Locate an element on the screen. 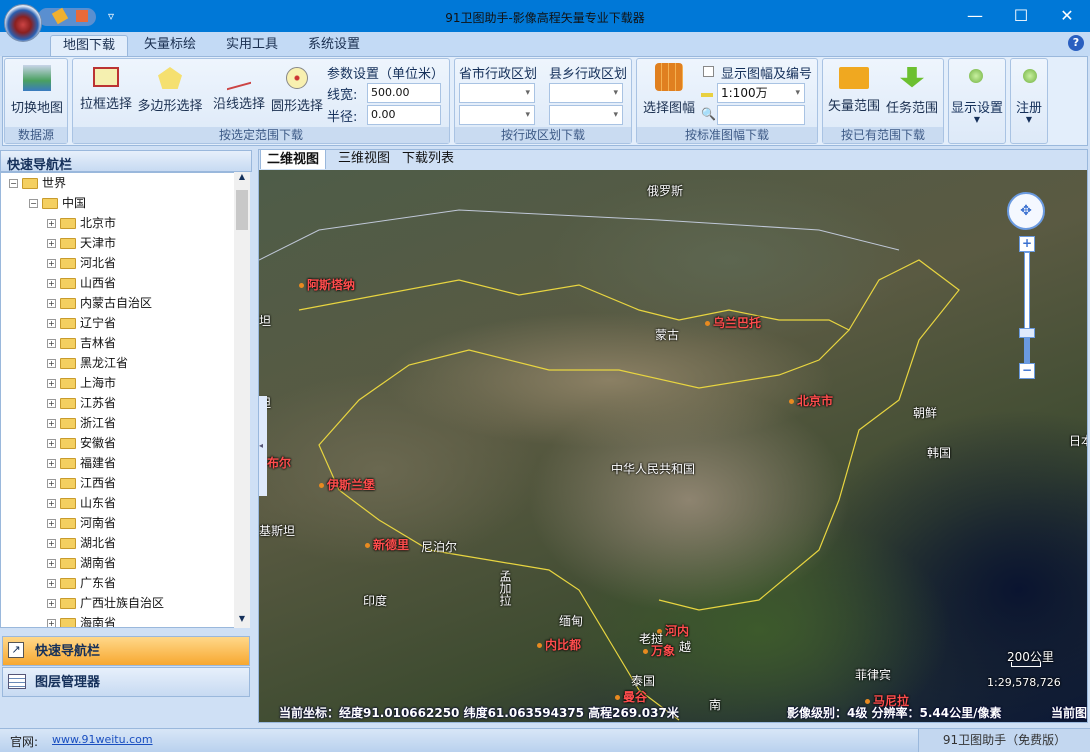 The width and height of the screenshot is (1090, 752). website-link: www.91weitu.com is located at coordinates (102, 739).